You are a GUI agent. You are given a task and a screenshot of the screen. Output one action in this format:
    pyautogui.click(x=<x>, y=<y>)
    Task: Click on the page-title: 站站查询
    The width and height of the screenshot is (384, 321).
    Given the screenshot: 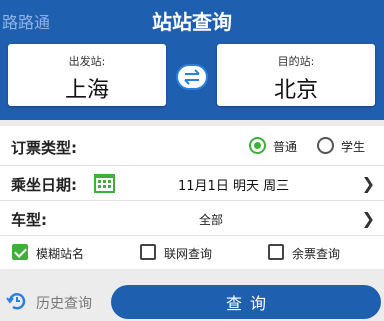 What is the action you would take?
    pyautogui.click(x=192, y=22)
    